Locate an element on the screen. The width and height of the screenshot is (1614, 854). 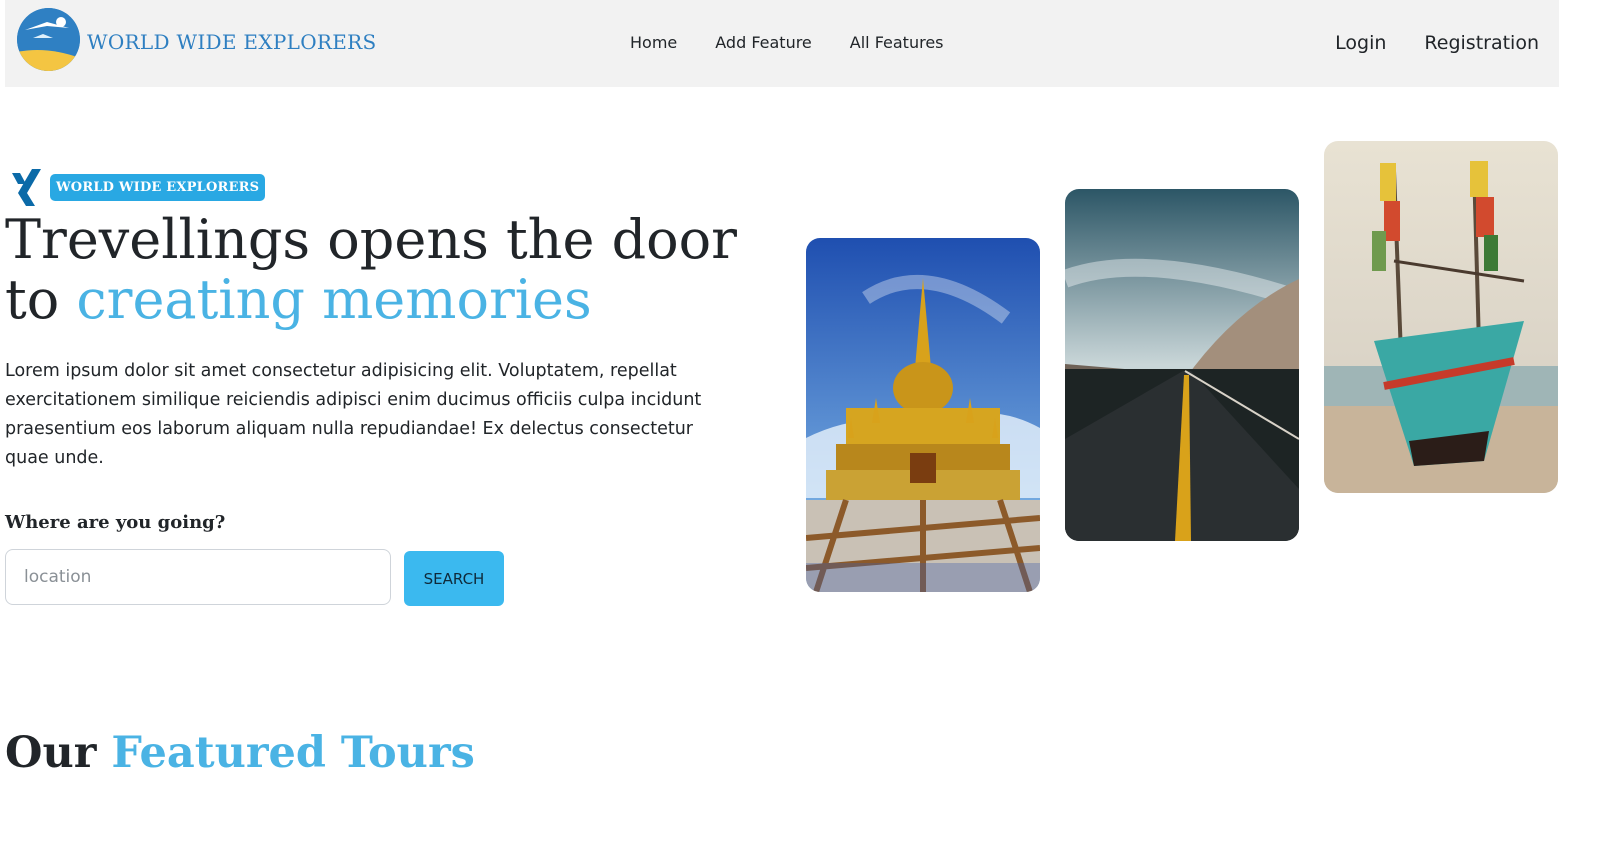
brand-name: WORLD WIDE EXPLORERS is located at coordinates (232, 42).